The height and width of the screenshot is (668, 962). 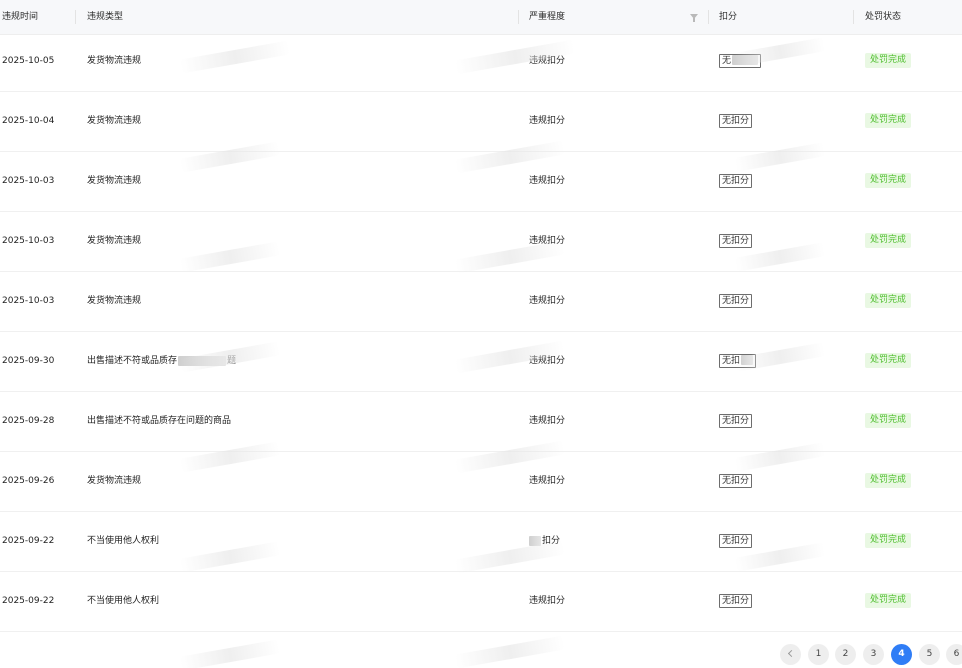 What do you see at coordinates (28, 121) in the screenshot?
I see `cell-date: 2025-10-04` at bounding box center [28, 121].